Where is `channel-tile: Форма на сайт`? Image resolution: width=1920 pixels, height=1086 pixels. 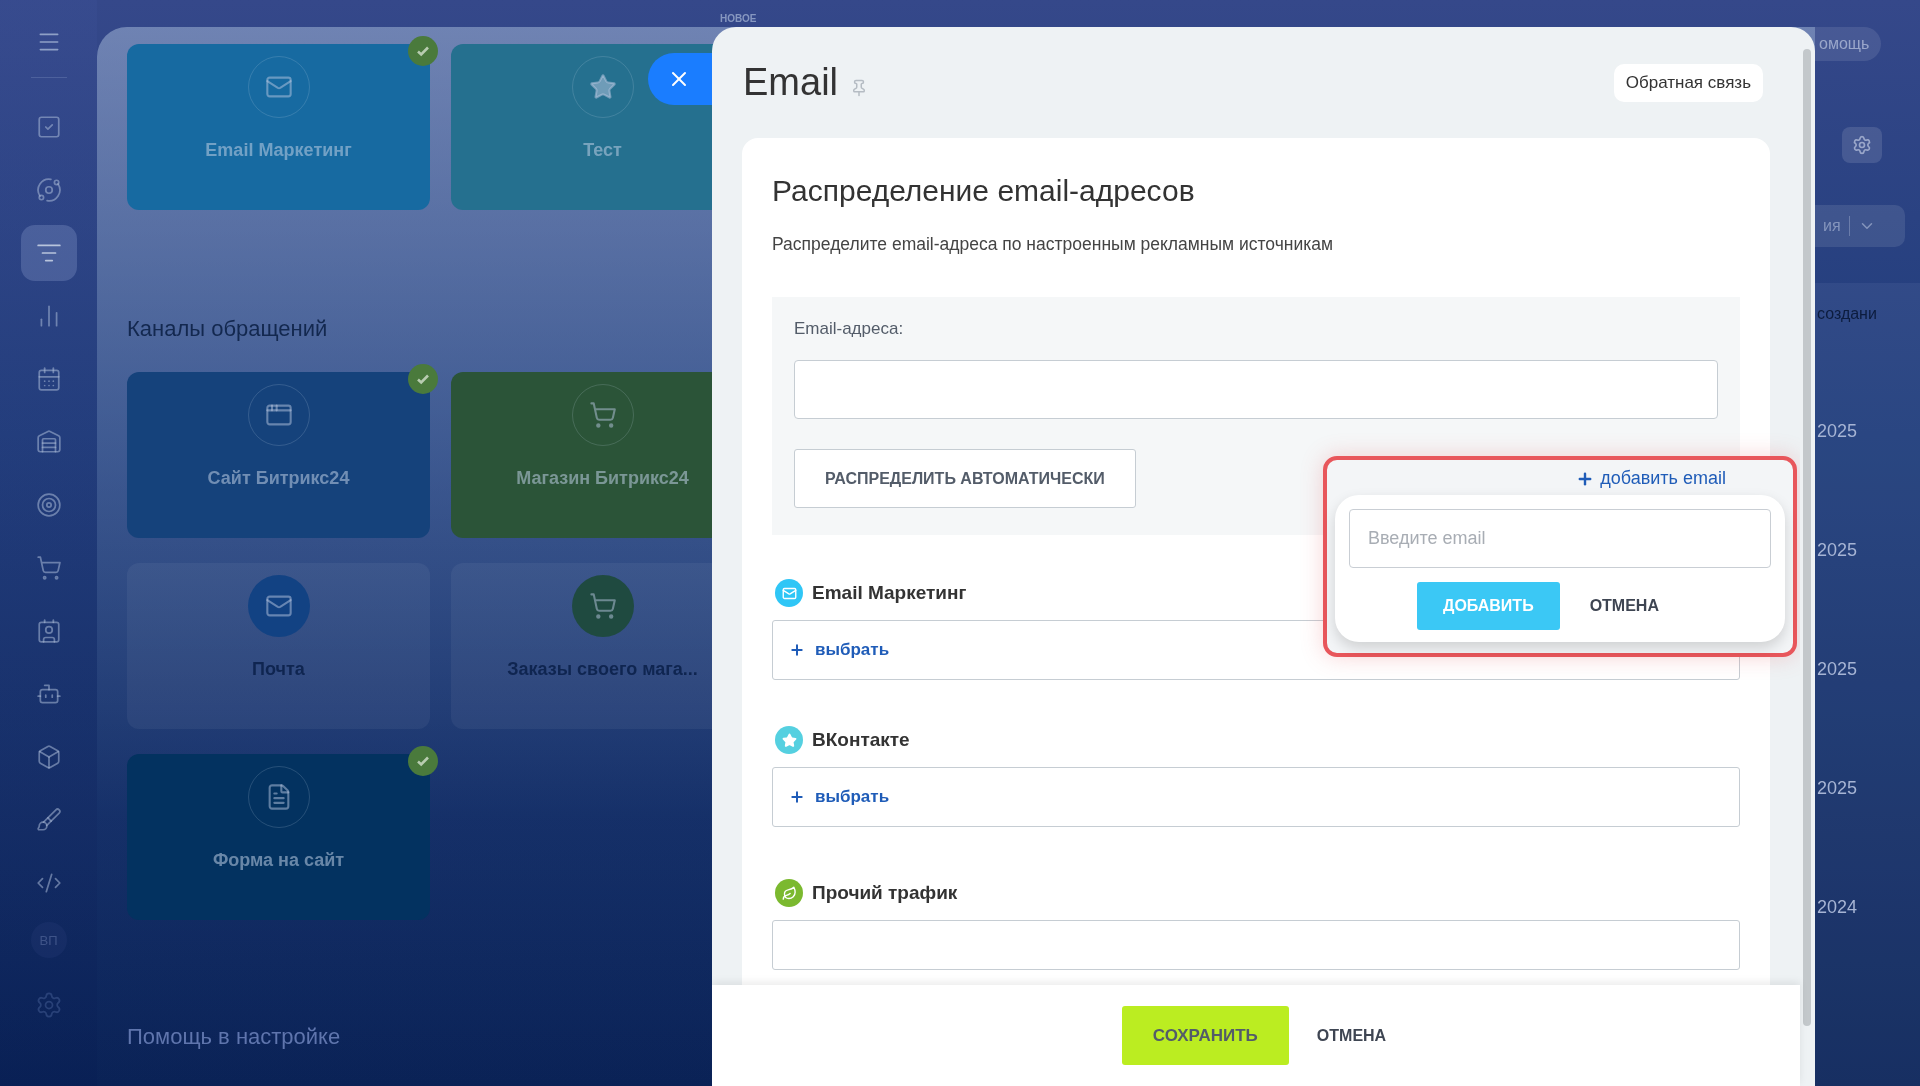
channel-tile: Форма на сайт is located at coordinates (278, 837).